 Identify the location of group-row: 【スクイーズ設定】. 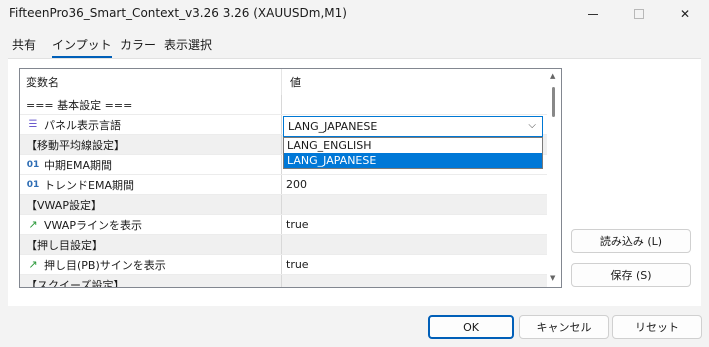
(283, 281).